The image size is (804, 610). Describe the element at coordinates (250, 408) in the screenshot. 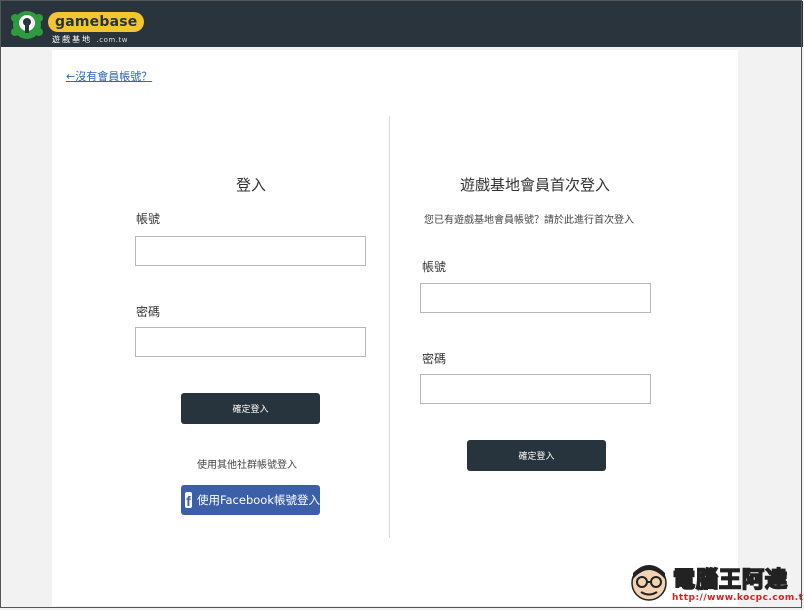

I see `login-submit-button: 確定登入` at that location.